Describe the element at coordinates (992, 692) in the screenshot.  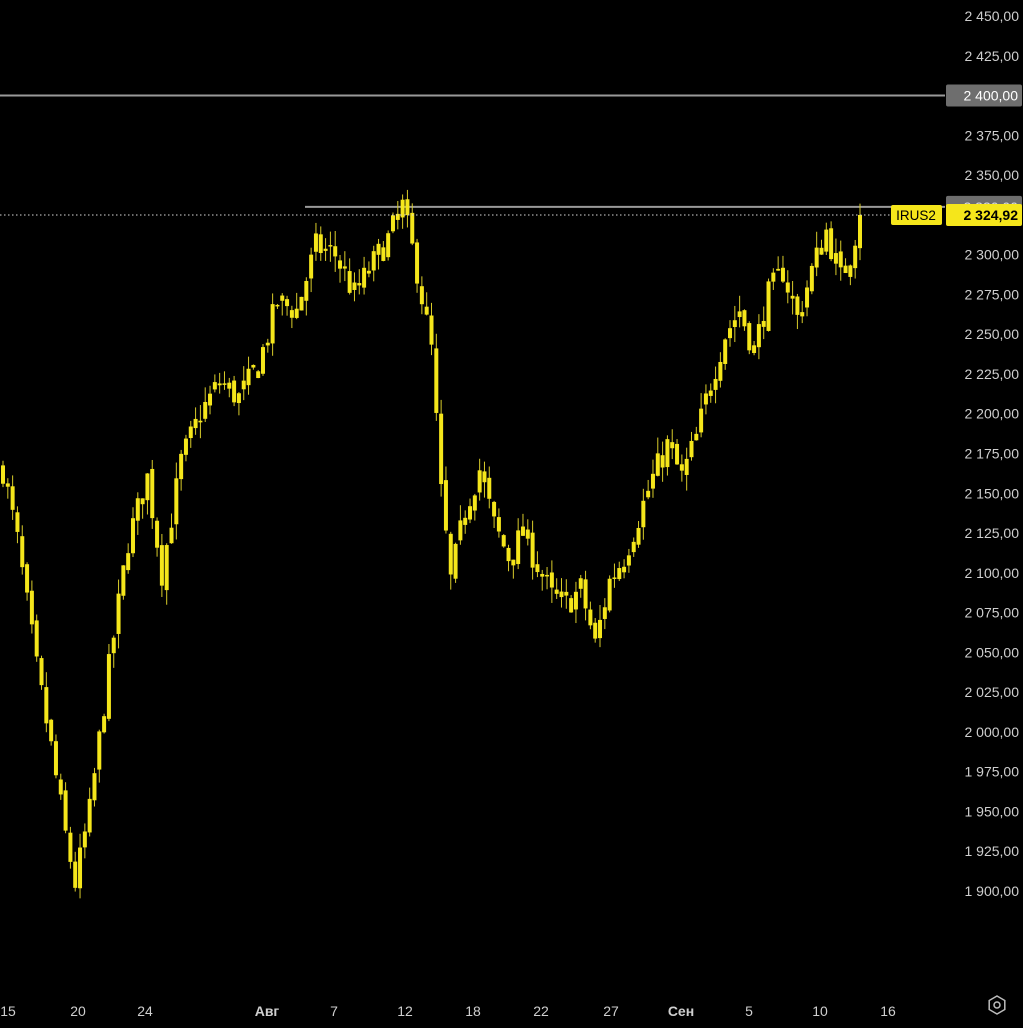
I see `y-tick-label: 2 025,00` at that location.